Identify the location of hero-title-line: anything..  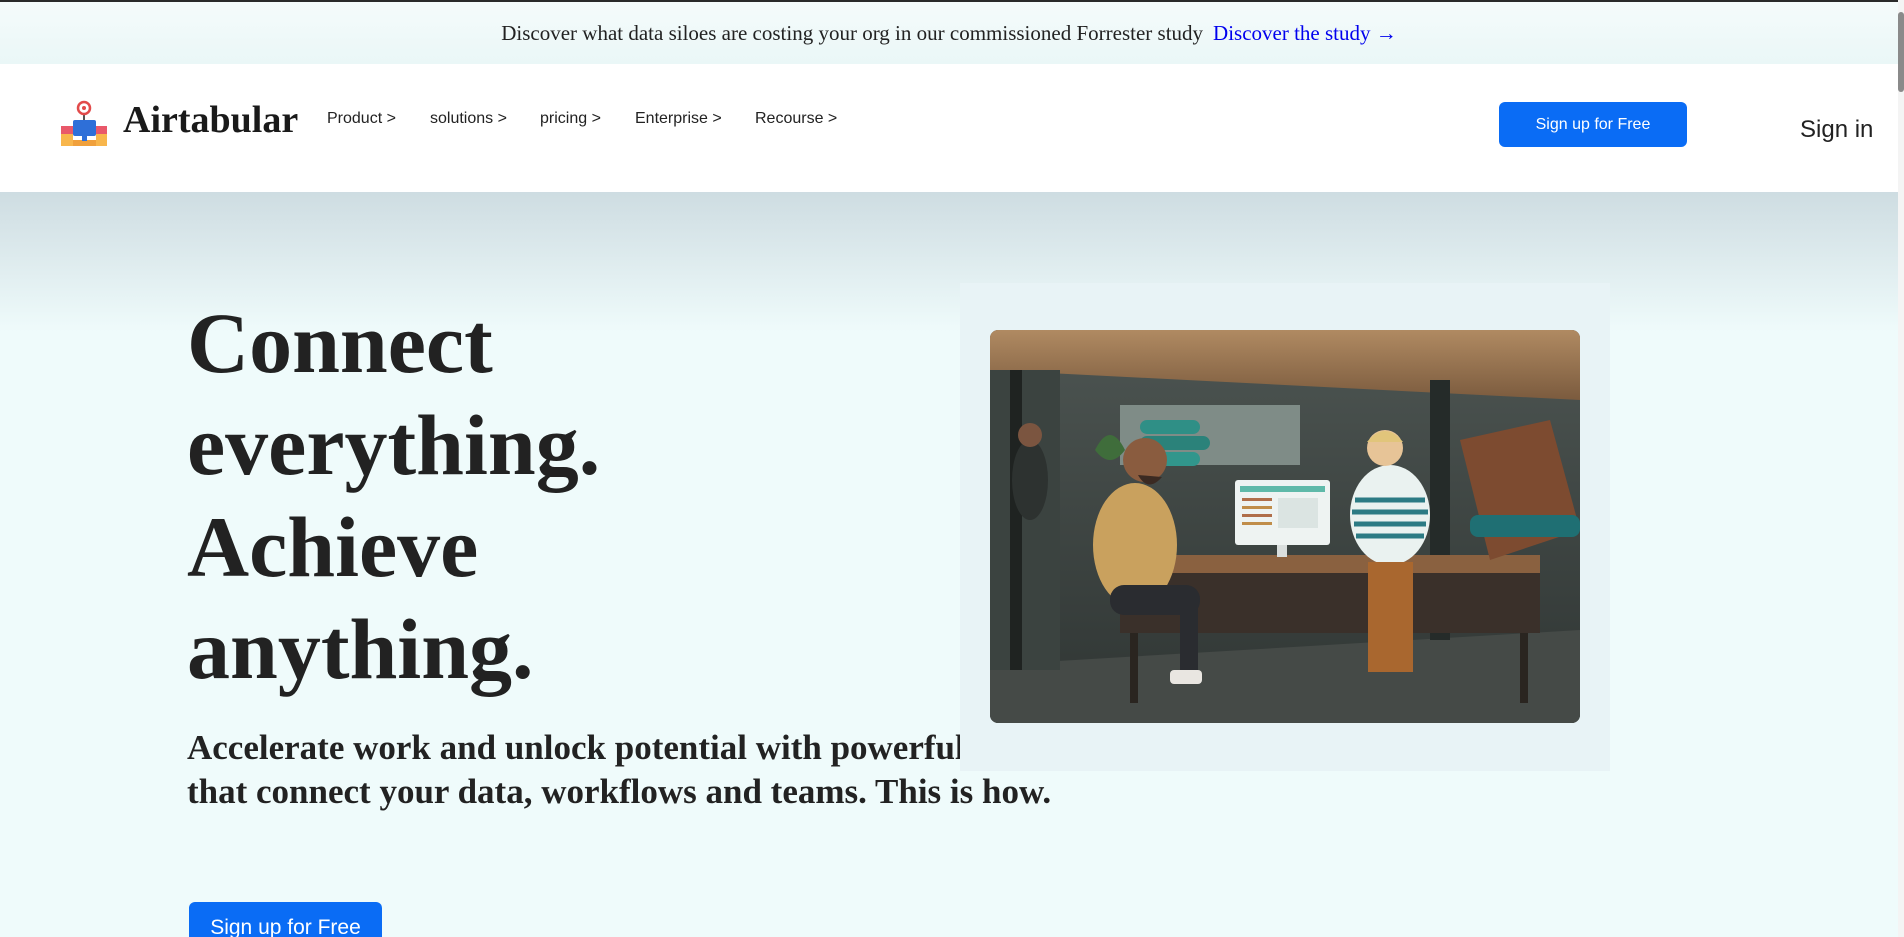
(360, 649).